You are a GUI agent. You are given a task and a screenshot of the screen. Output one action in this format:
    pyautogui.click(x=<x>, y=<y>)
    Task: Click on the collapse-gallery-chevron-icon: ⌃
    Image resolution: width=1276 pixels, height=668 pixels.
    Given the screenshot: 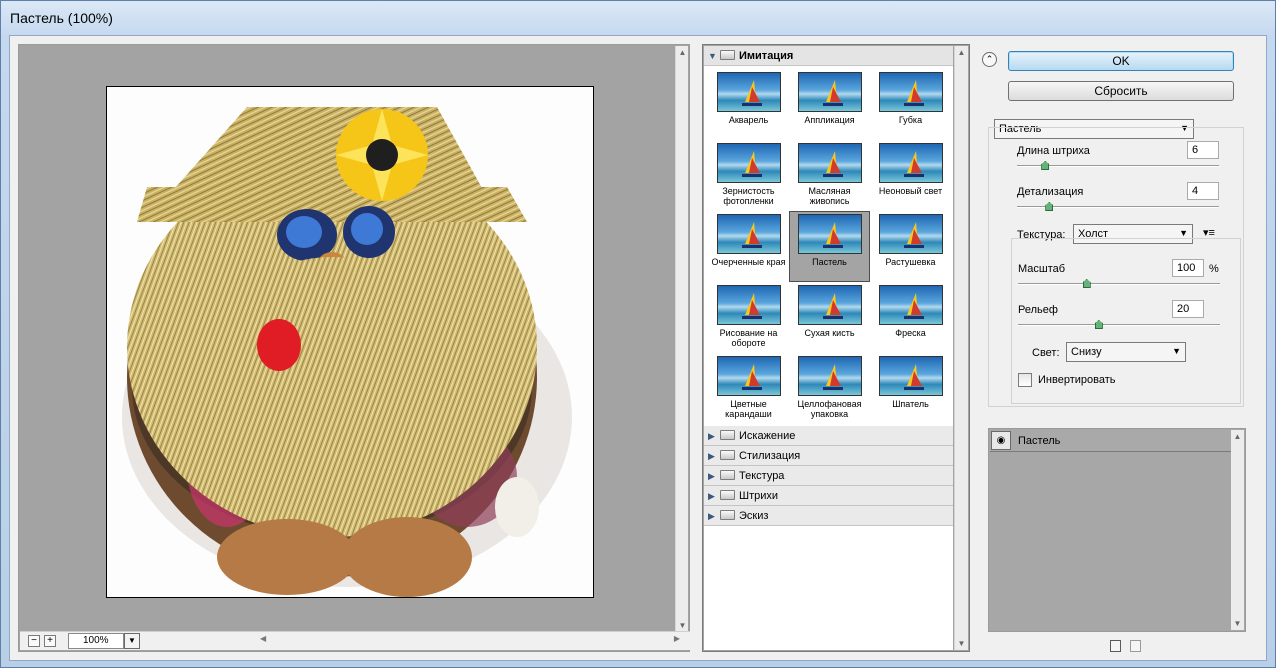 What is the action you would take?
    pyautogui.click(x=989, y=59)
    